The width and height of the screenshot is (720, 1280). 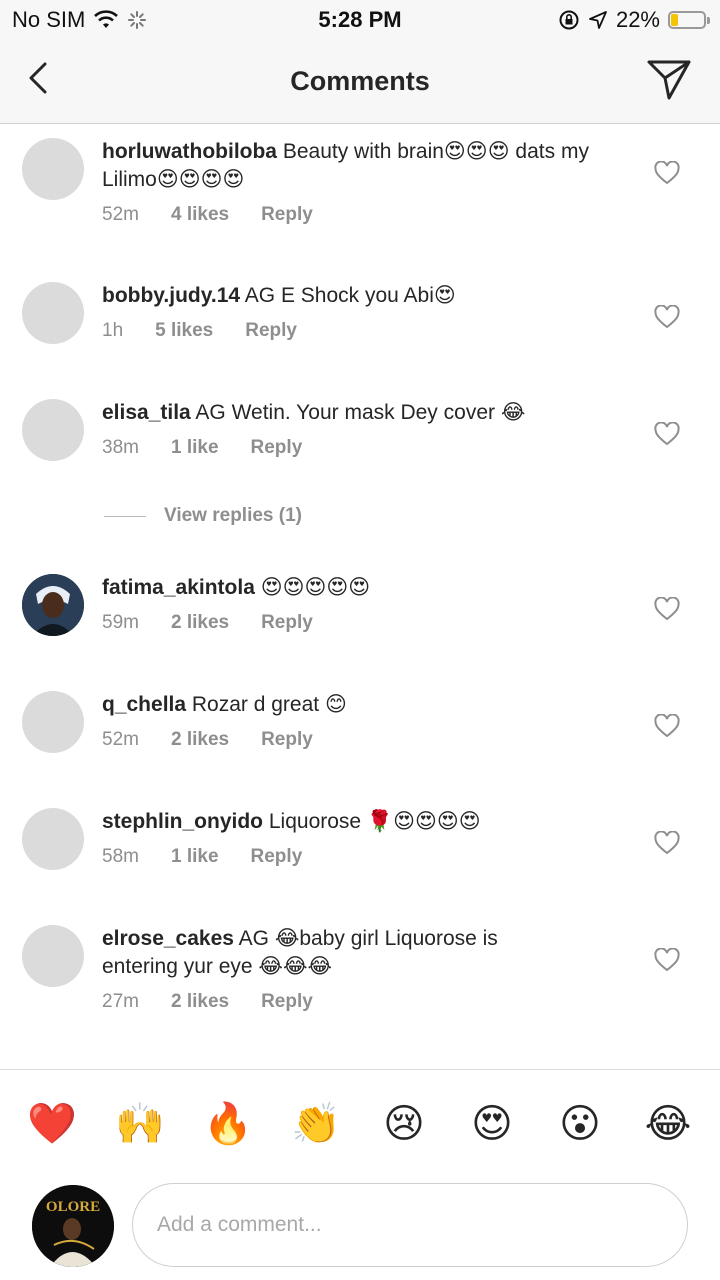 I want to click on comment-username: elisa_tila, so click(x=146, y=412).